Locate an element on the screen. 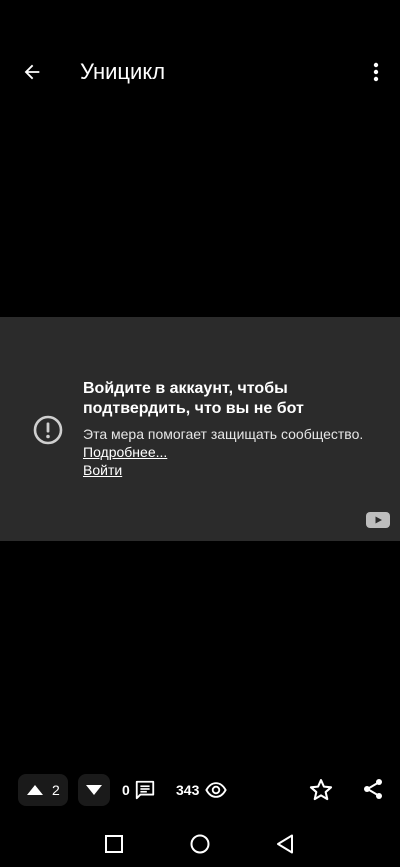 This screenshot has width=400, height=867. comments-button: 0 is located at coordinates (139, 790).